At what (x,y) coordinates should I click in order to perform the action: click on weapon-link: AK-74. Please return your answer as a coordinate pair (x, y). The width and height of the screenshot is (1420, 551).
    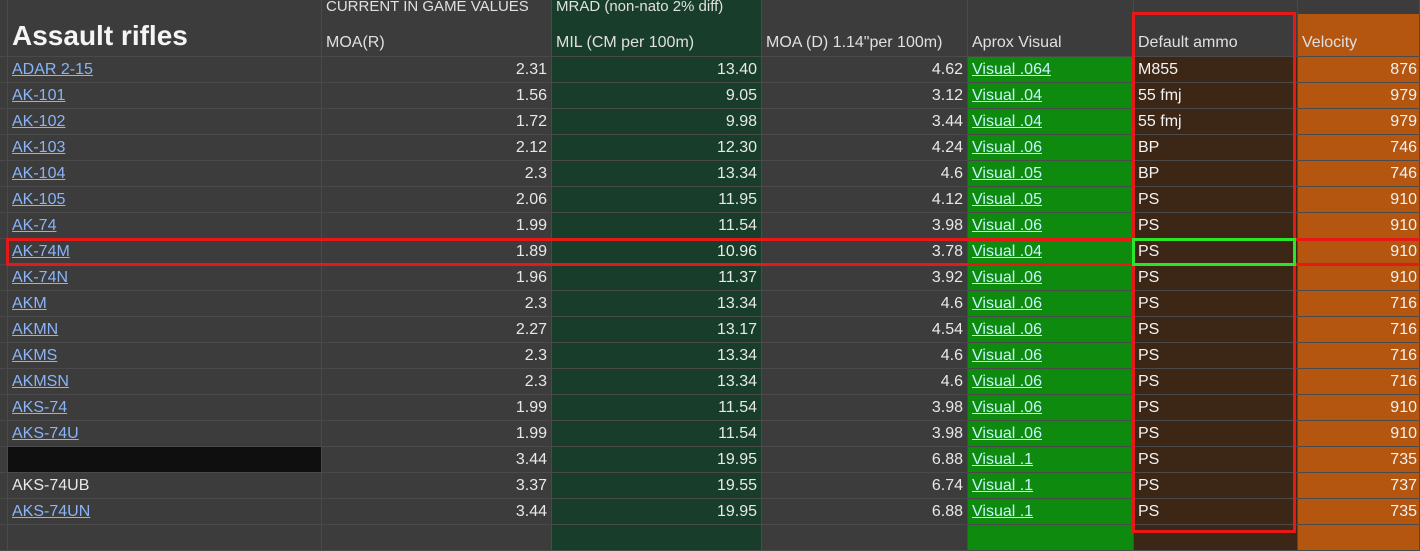
    Looking at the image, I should click on (34, 225).